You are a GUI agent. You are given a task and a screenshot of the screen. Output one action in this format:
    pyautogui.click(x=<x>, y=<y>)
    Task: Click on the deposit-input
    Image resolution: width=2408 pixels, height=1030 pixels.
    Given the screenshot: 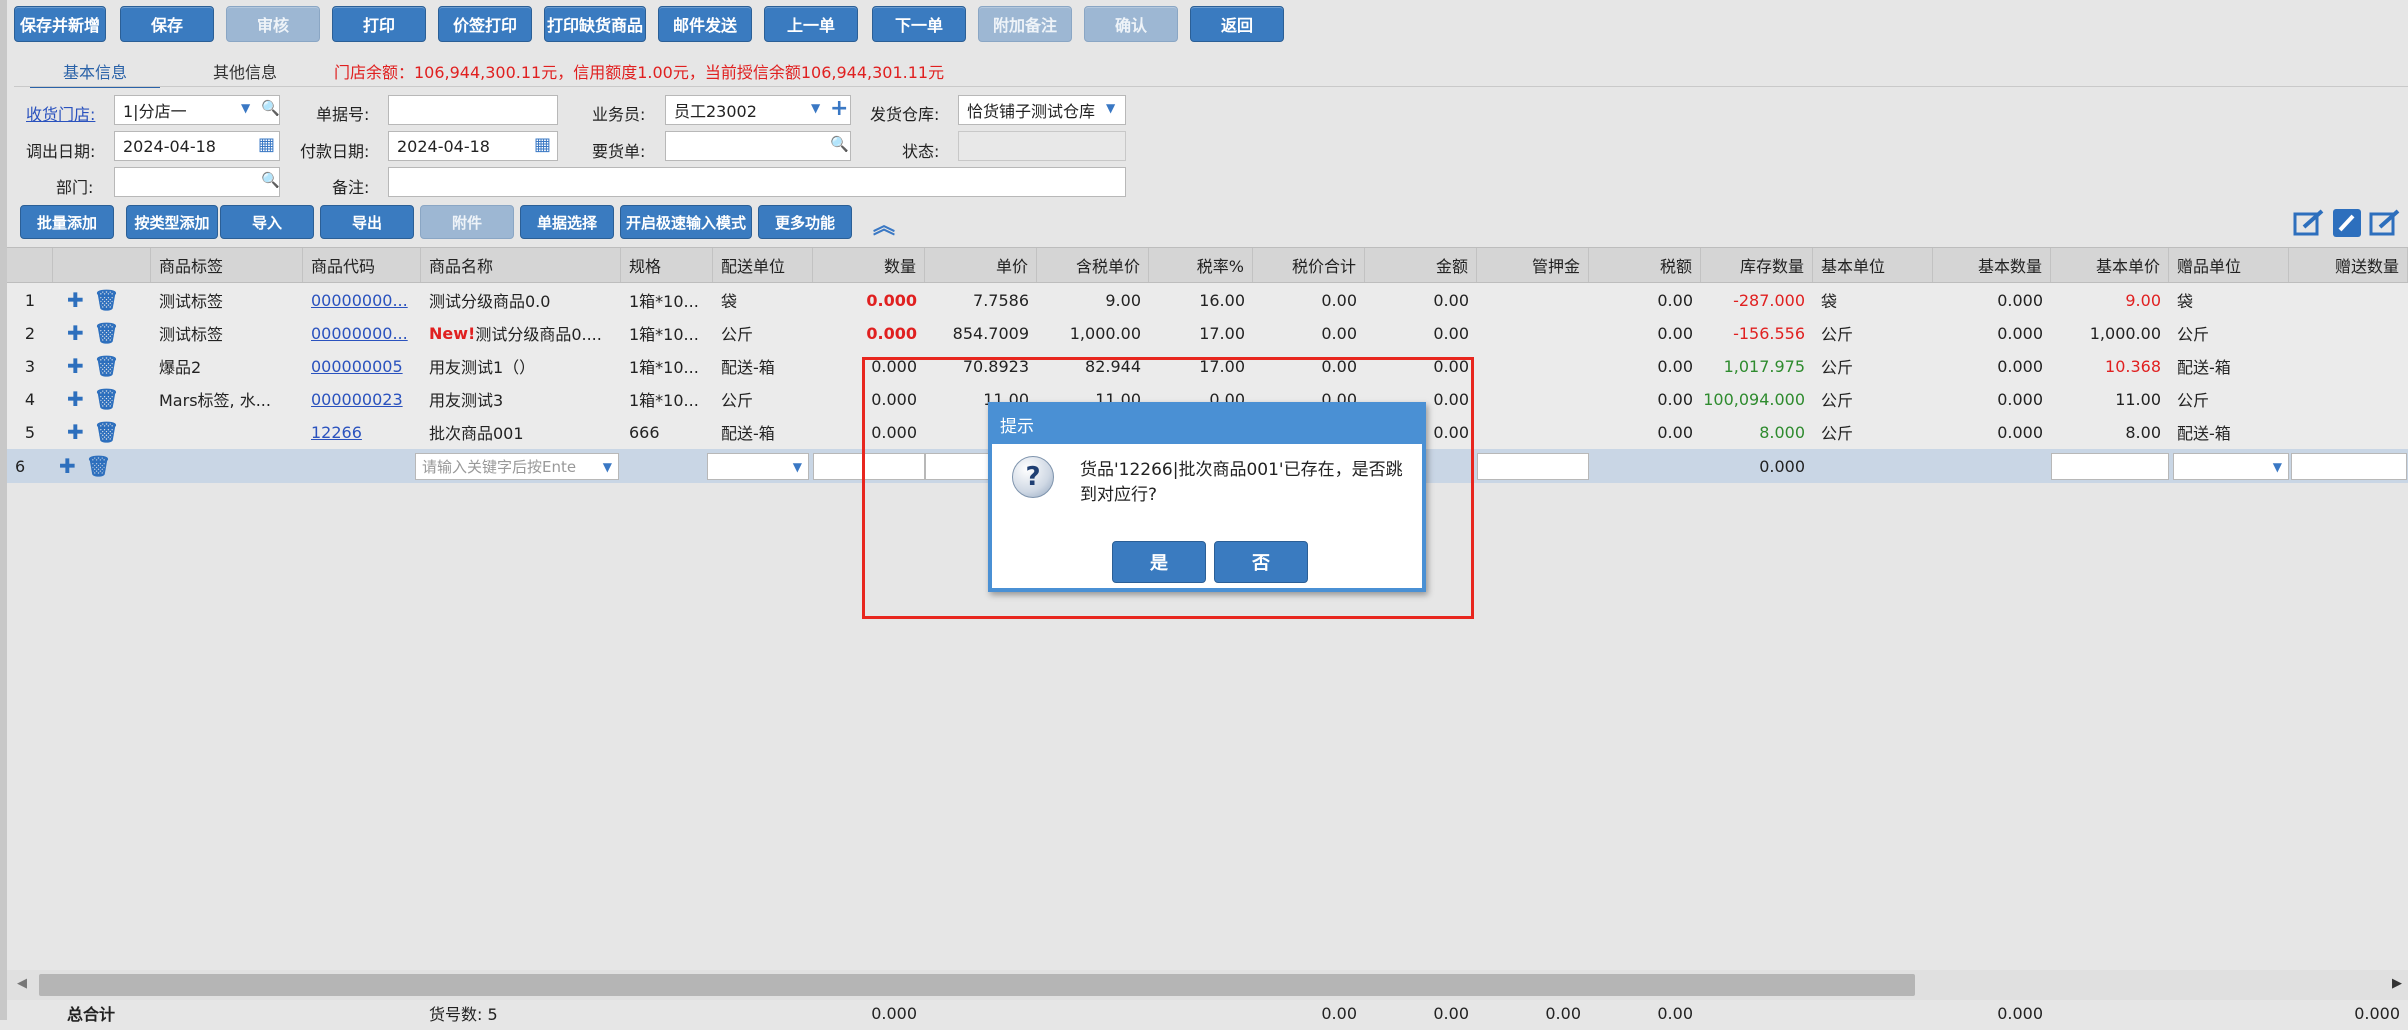 What is the action you would take?
    pyautogui.click(x=1533, y=466)
    